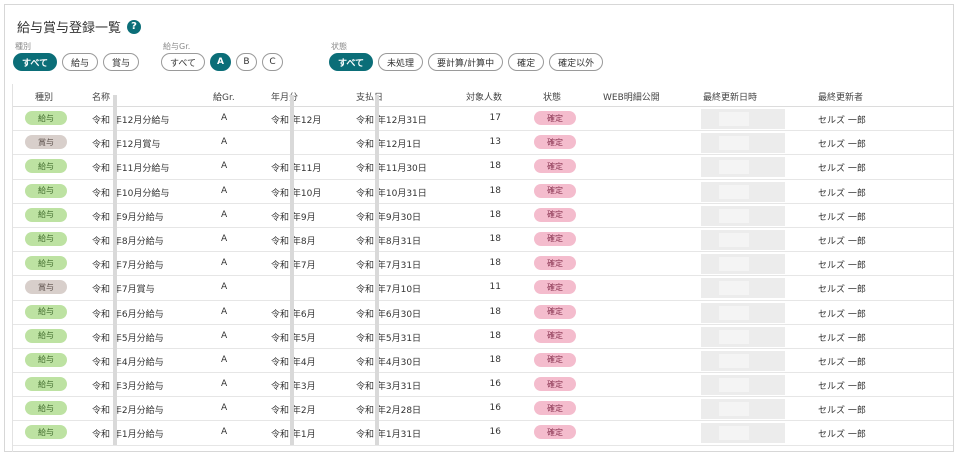  Describe the element at coordinates (730, 96) in the screenshot. I see `column-header: 最終更新日時` at that location.